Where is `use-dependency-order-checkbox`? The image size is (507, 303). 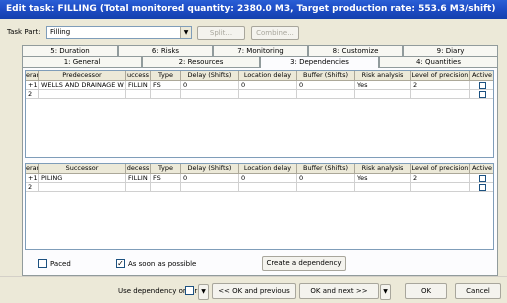 use-dependency-order-checkbox is located at coordinates (189, 290).